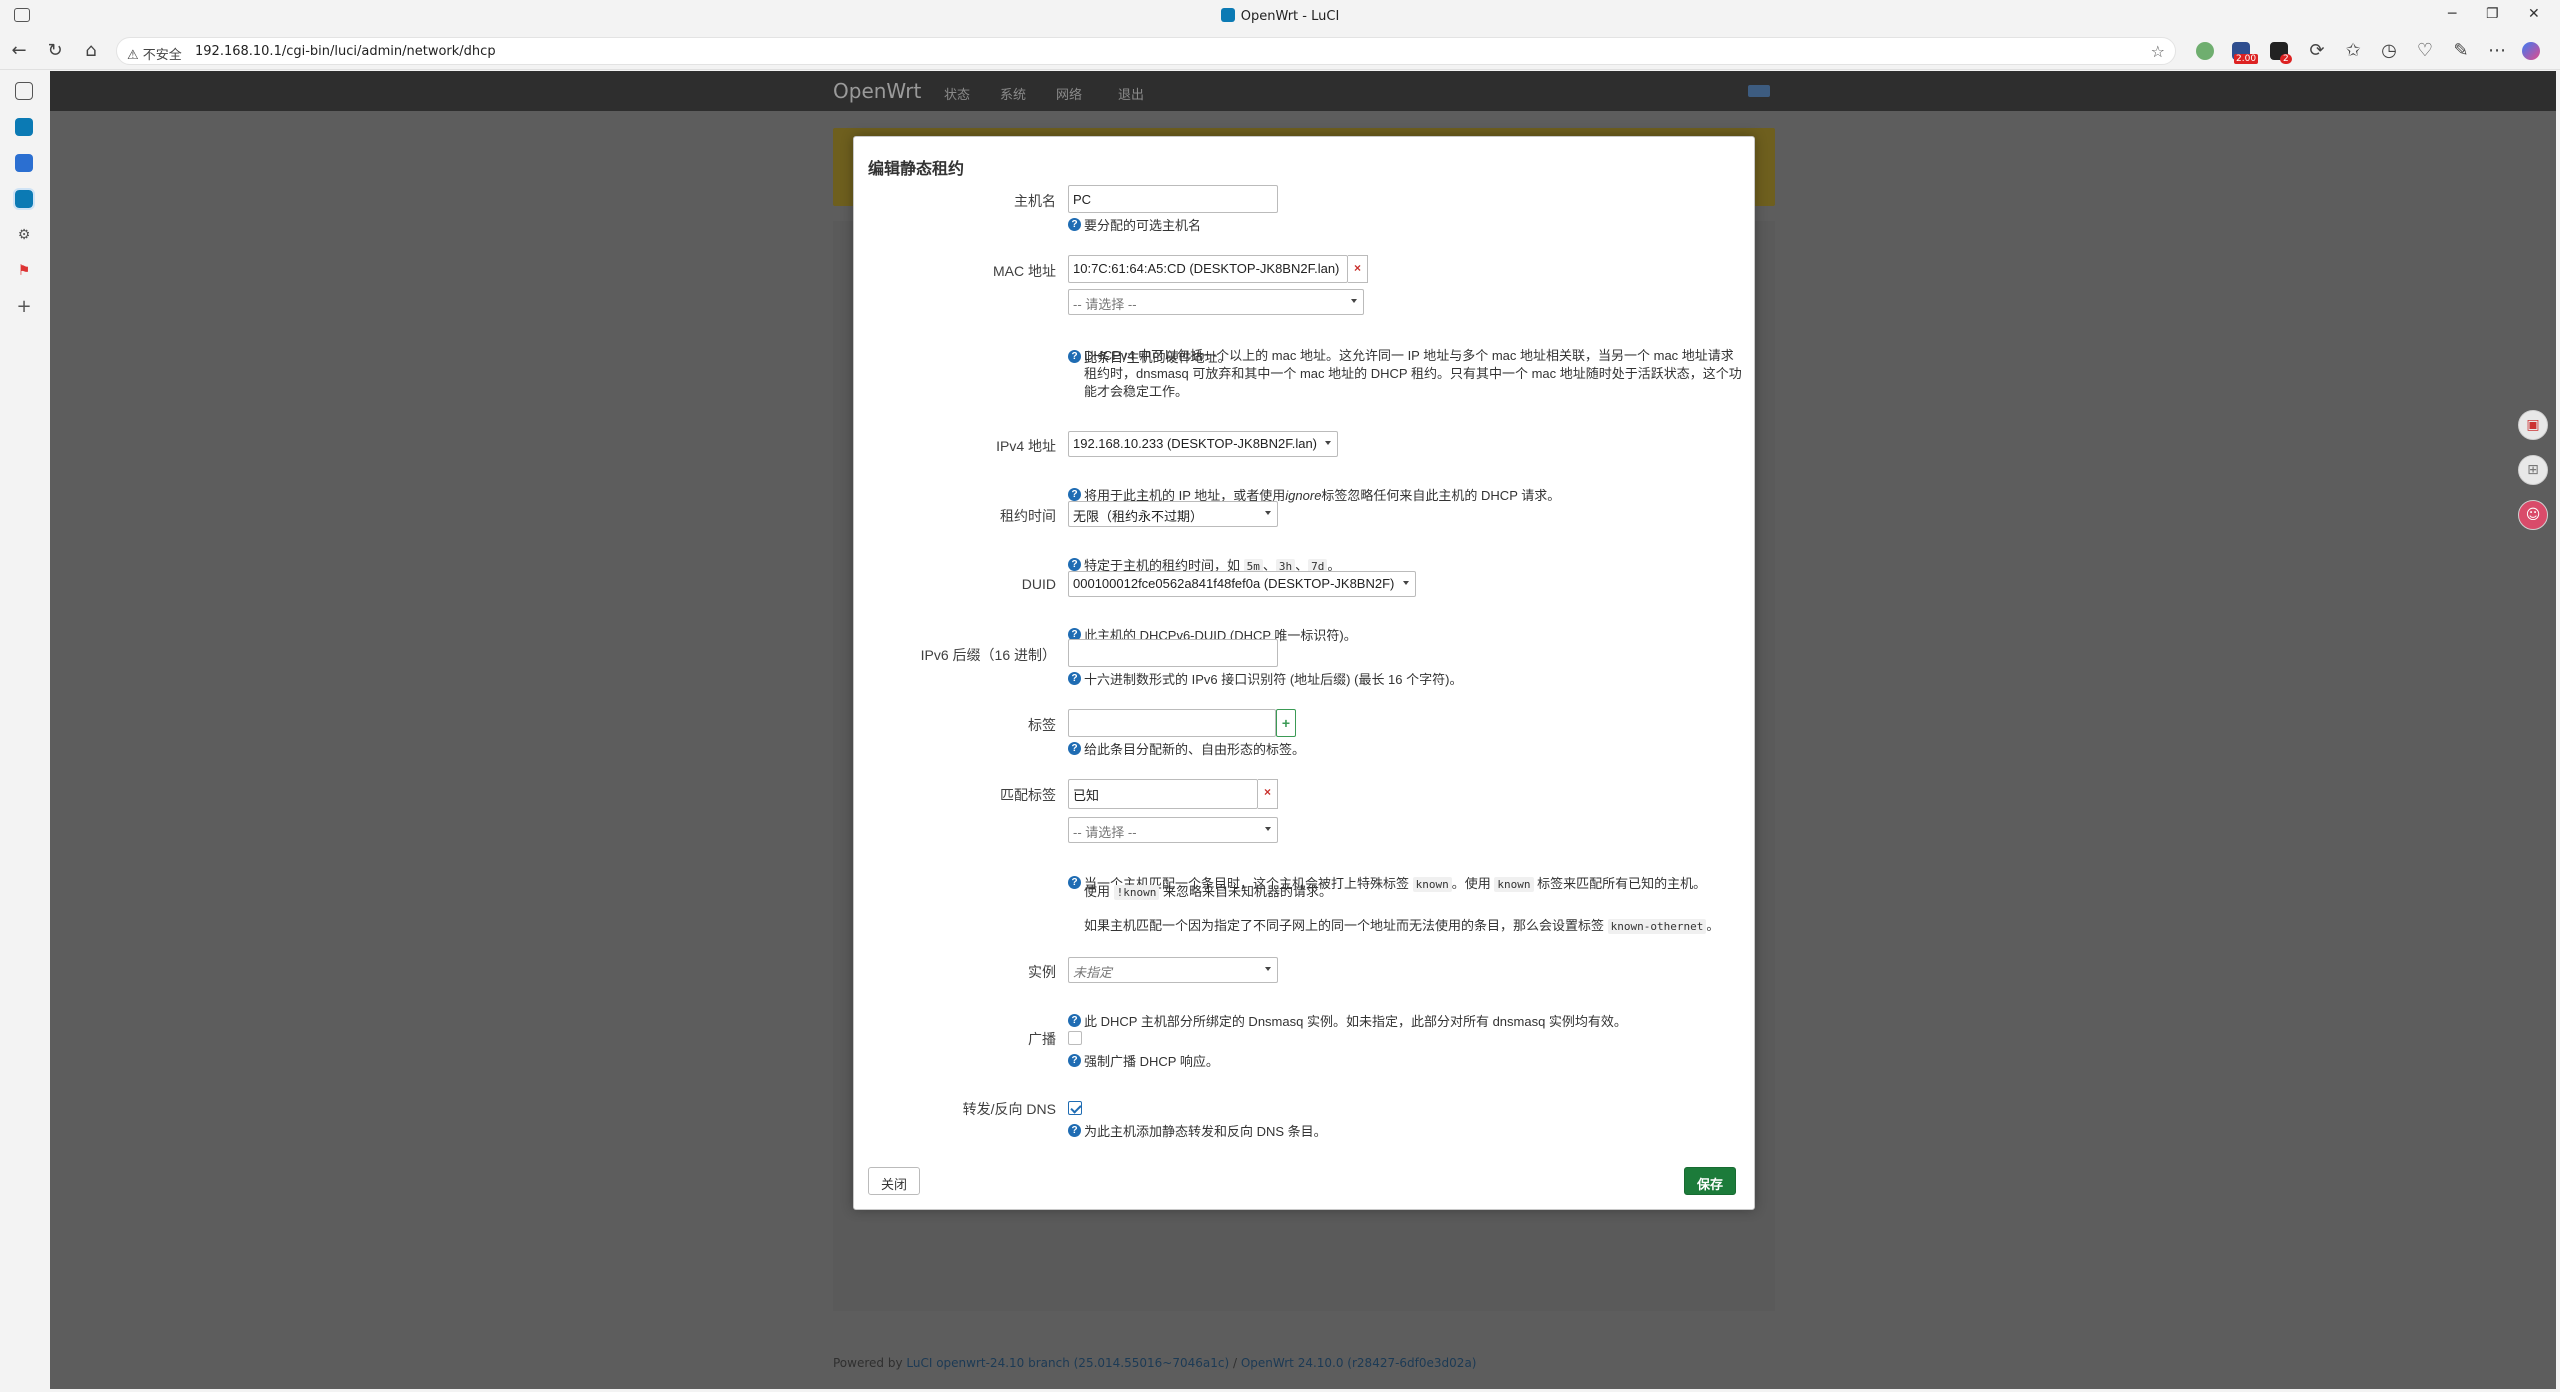  Describe the element at coordinates (1026, 446) in the screenshot. I see `ipv4-label: IPv4 地址` at that location.